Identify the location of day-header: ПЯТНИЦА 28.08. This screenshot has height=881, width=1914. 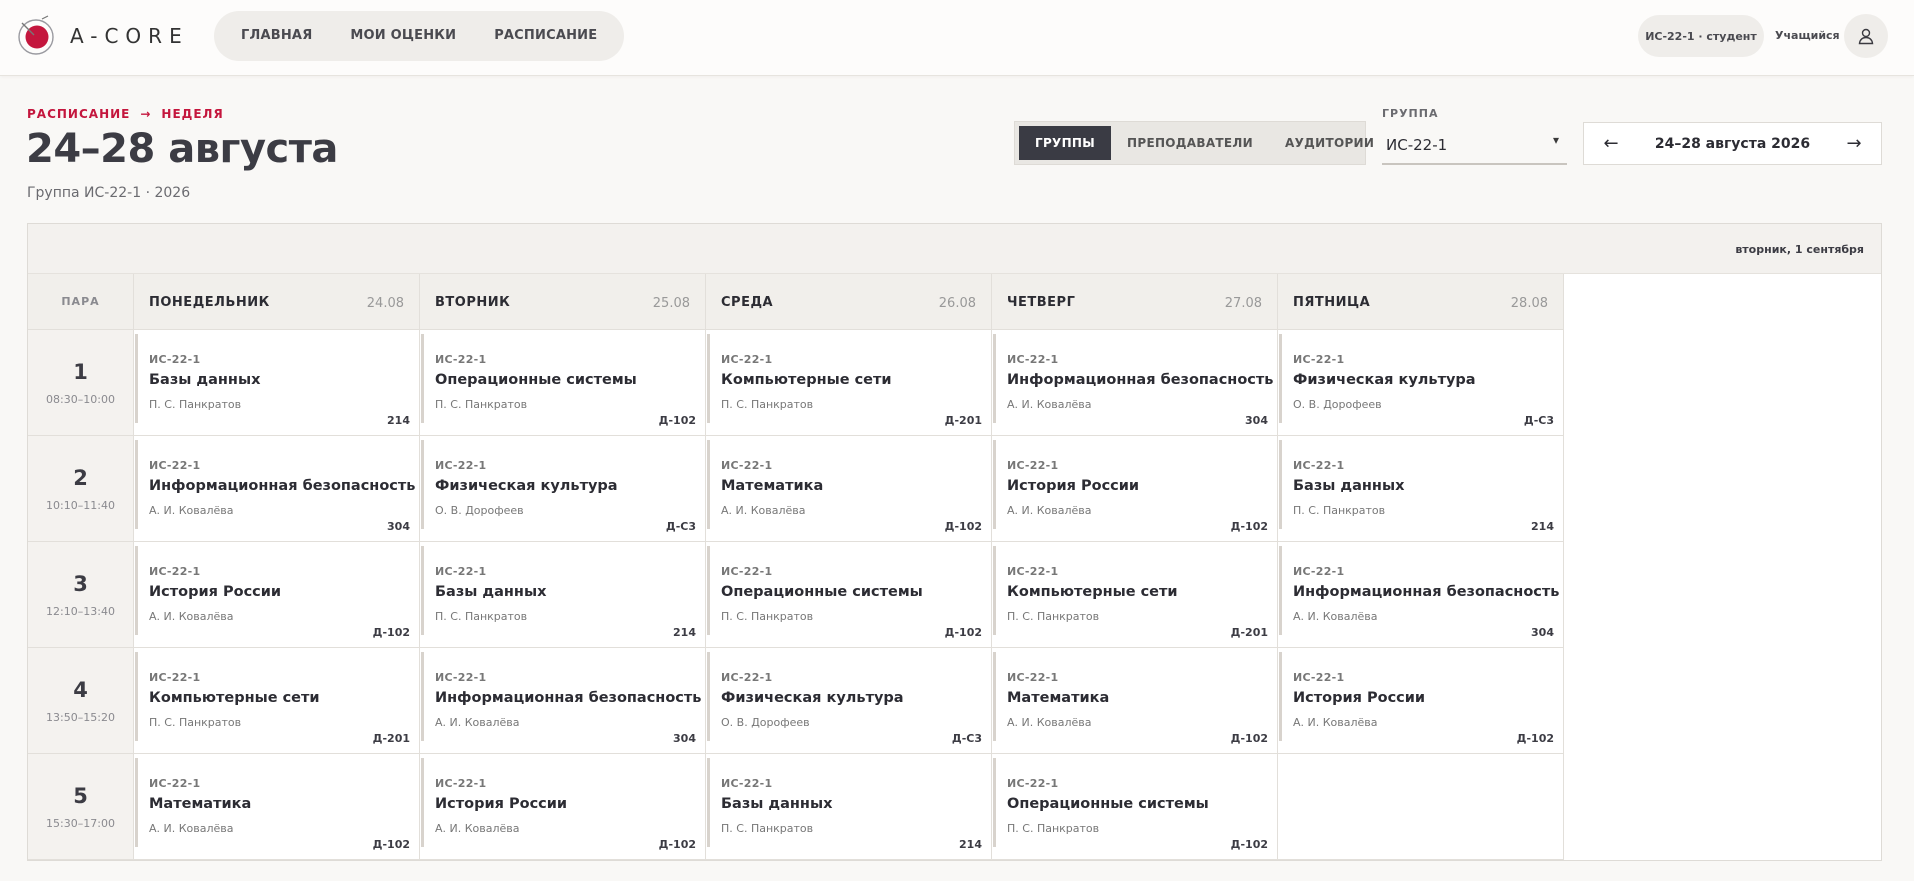
(1421, 302).